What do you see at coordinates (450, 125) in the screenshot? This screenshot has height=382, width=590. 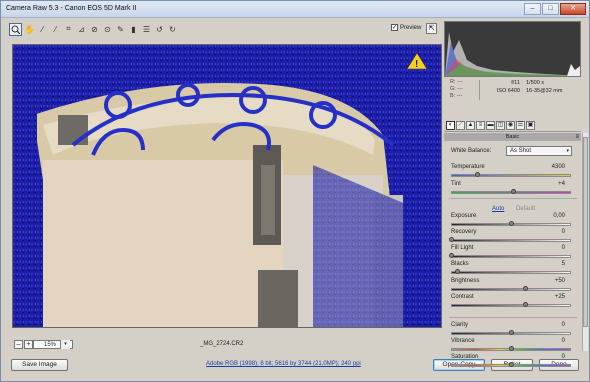 I see `basic-tab-icon: ◐` at bounding box center [450, 125].